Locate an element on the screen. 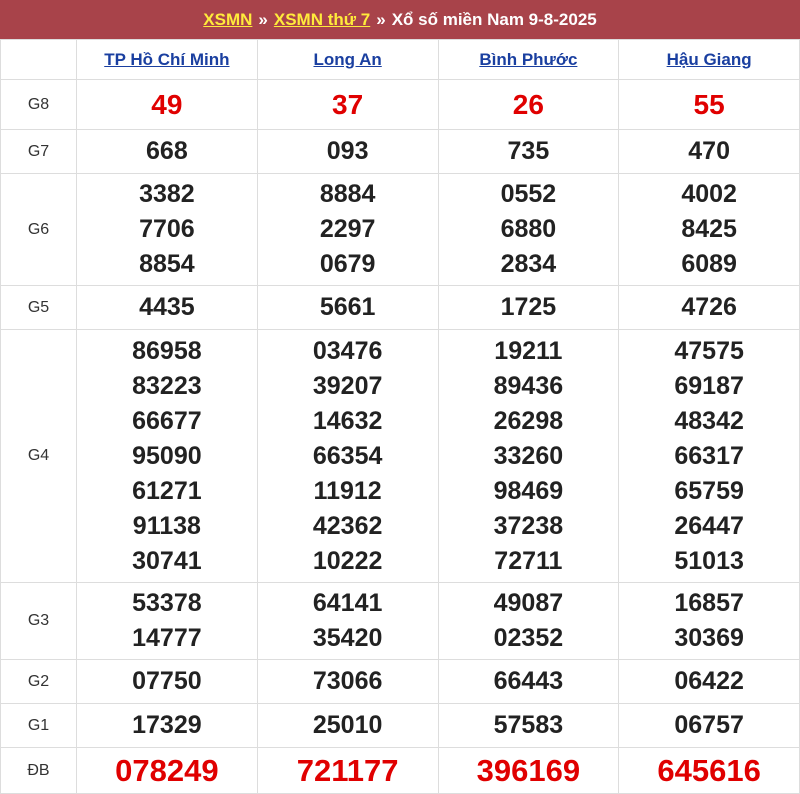 This screenshot has width=800, height=794. result-cell: 3382 7706 8854 is located at coordinates (167, 229).